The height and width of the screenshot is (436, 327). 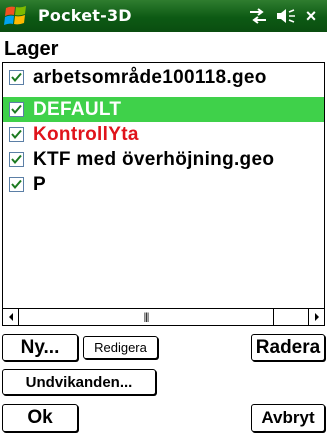 I want to click on layer-name: P, so click(x=39, y=184).